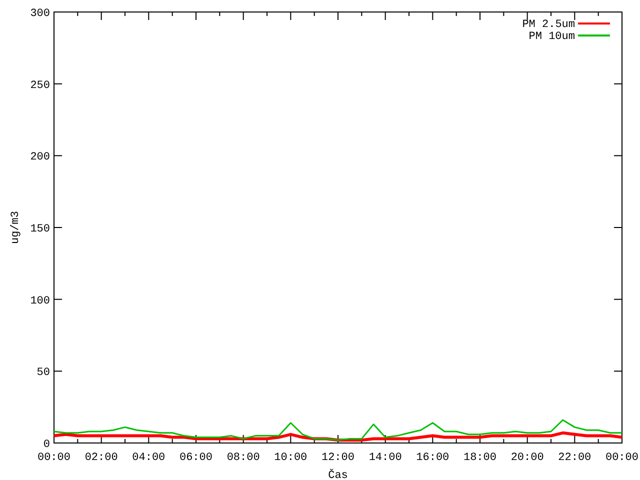  Describe the element at coordinates (338, 458) in the screenshot. I see `x-tick-label: 12:00` at that location.